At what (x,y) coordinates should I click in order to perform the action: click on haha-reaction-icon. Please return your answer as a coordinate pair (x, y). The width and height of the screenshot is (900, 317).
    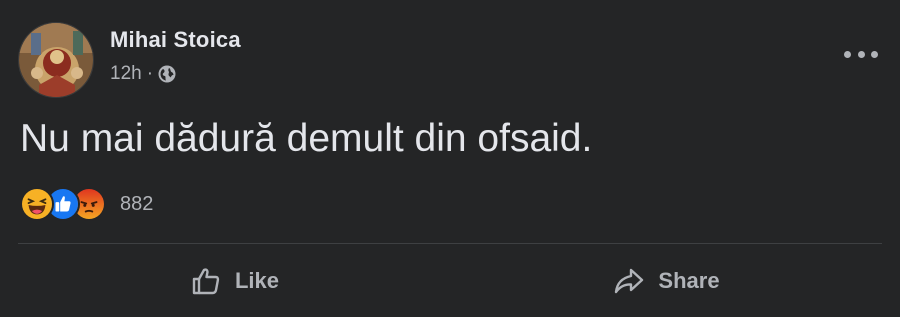
    Looking at the image, I should click on (37, 204).